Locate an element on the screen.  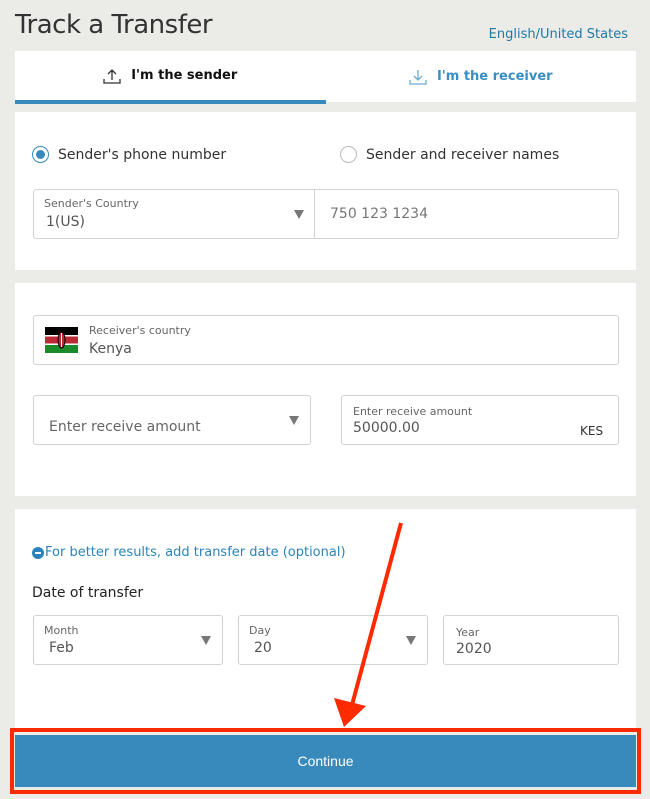
currency-code: KES is located at coordinates (592, 431).